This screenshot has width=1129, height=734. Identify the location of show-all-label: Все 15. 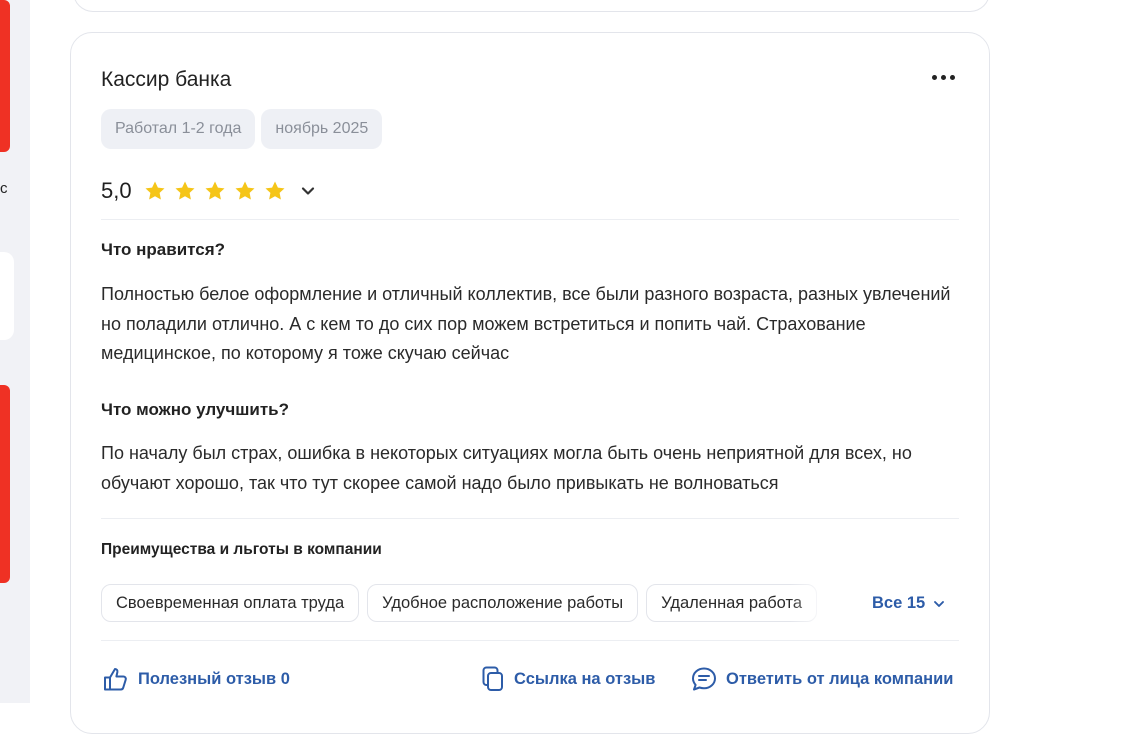
(899, 603).